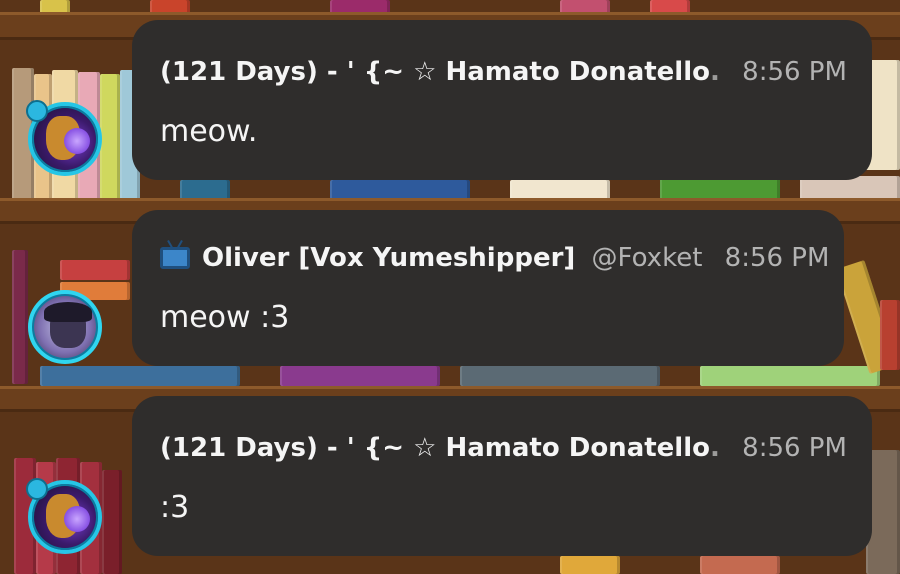 This screenshot has height=574, width=900. What do you see at coordinates (388, 258) in the screenshot?
I see `author-name: Oliver [Vox Yumeshipper]` at bounding box center [388, 258].